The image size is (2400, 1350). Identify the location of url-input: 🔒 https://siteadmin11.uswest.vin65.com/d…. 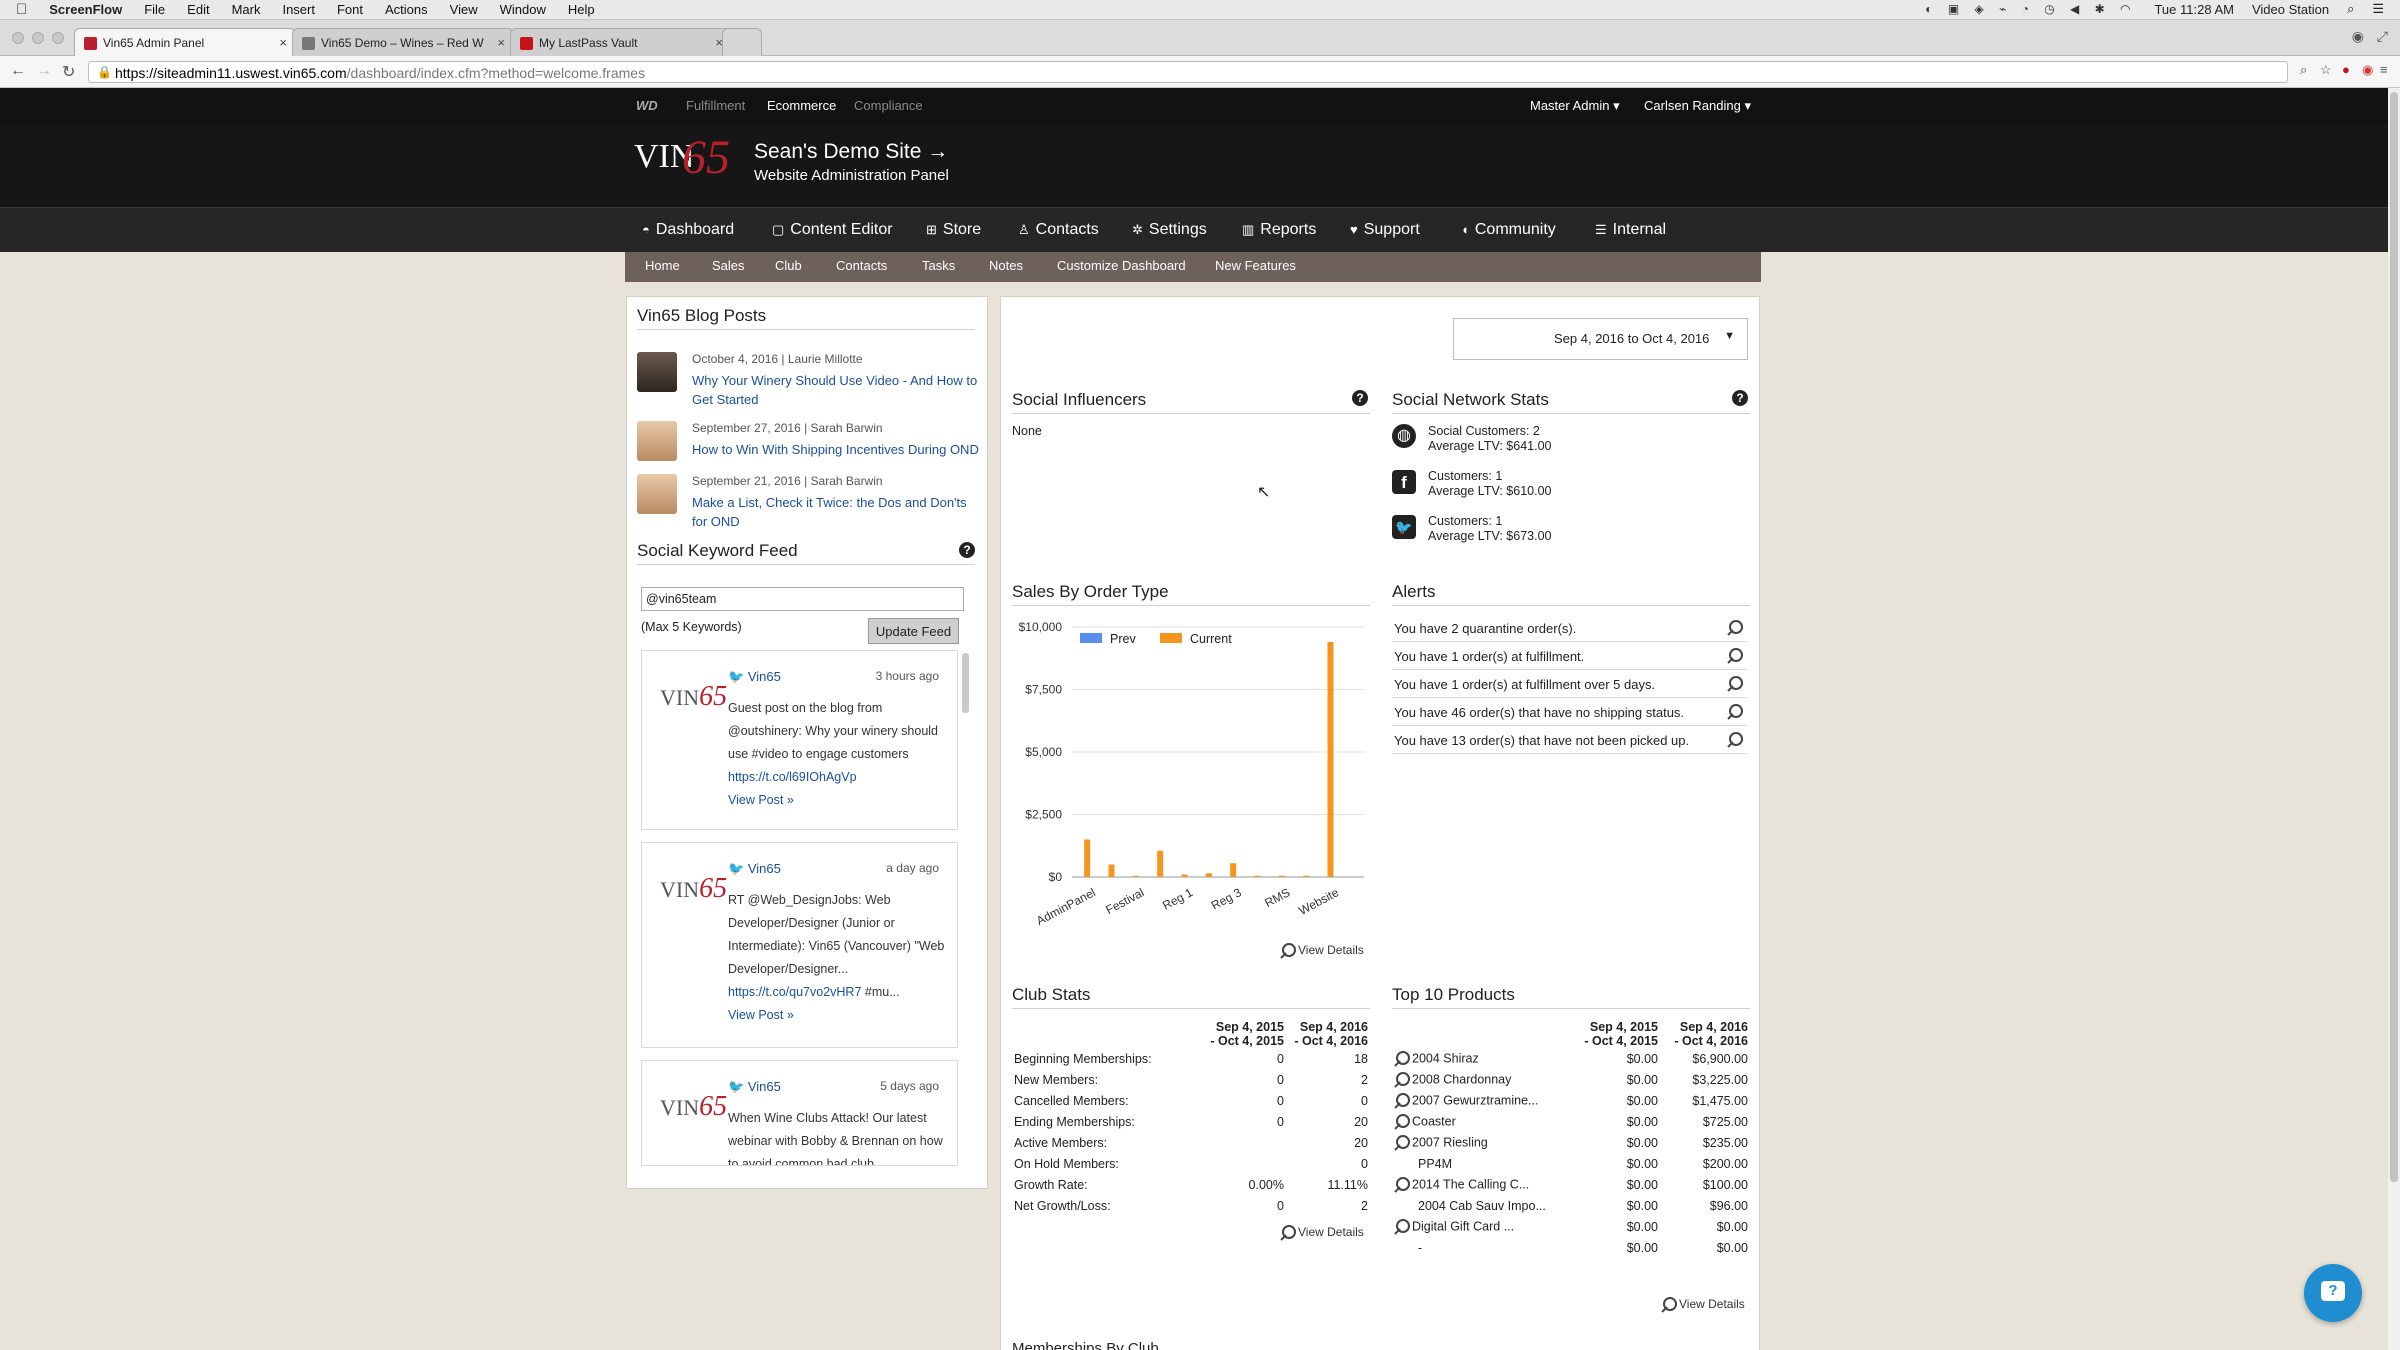
(1188, 72).